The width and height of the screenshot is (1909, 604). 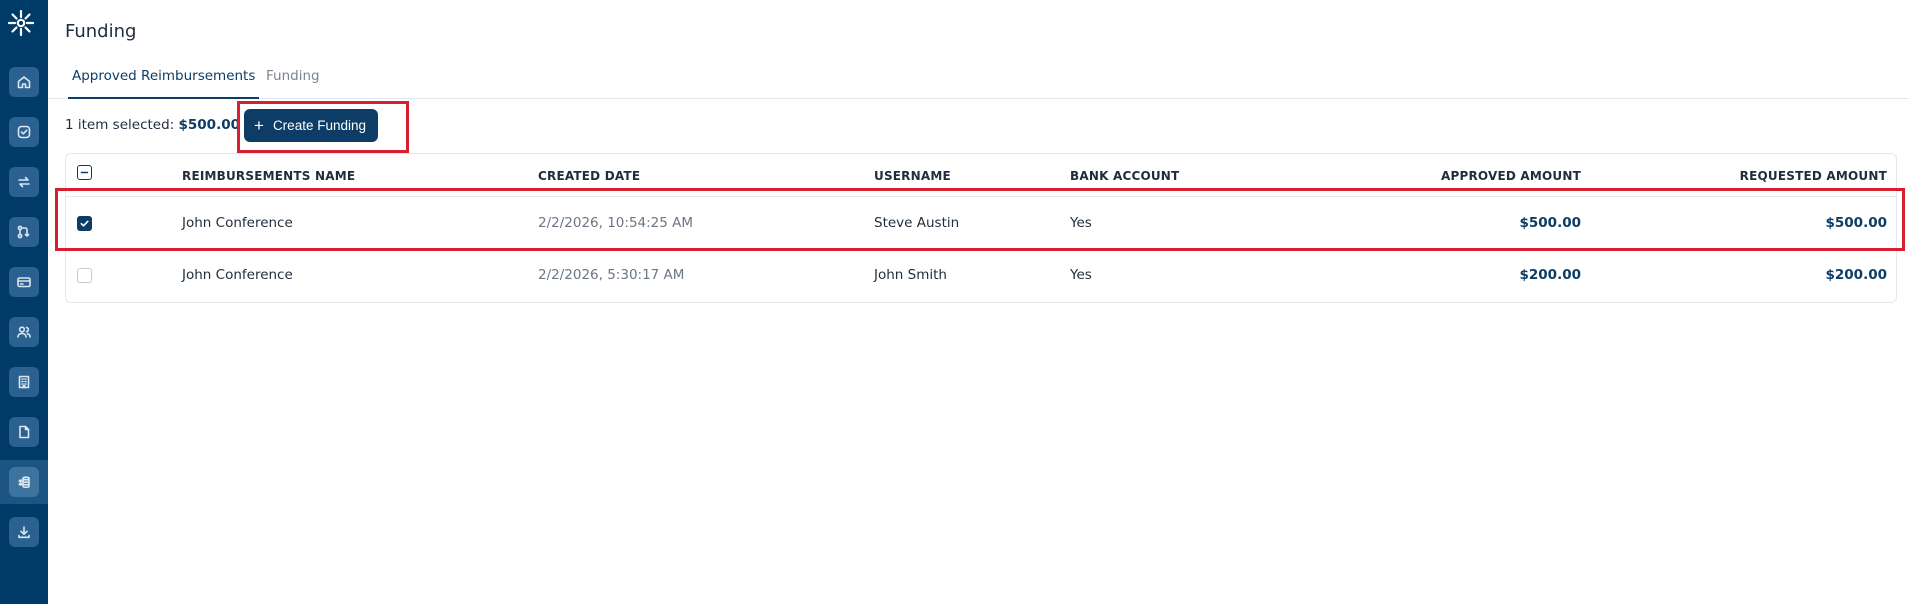 I want to click on tab-bar: Approved Reimbursements Funding, so click(x=978, y=79).